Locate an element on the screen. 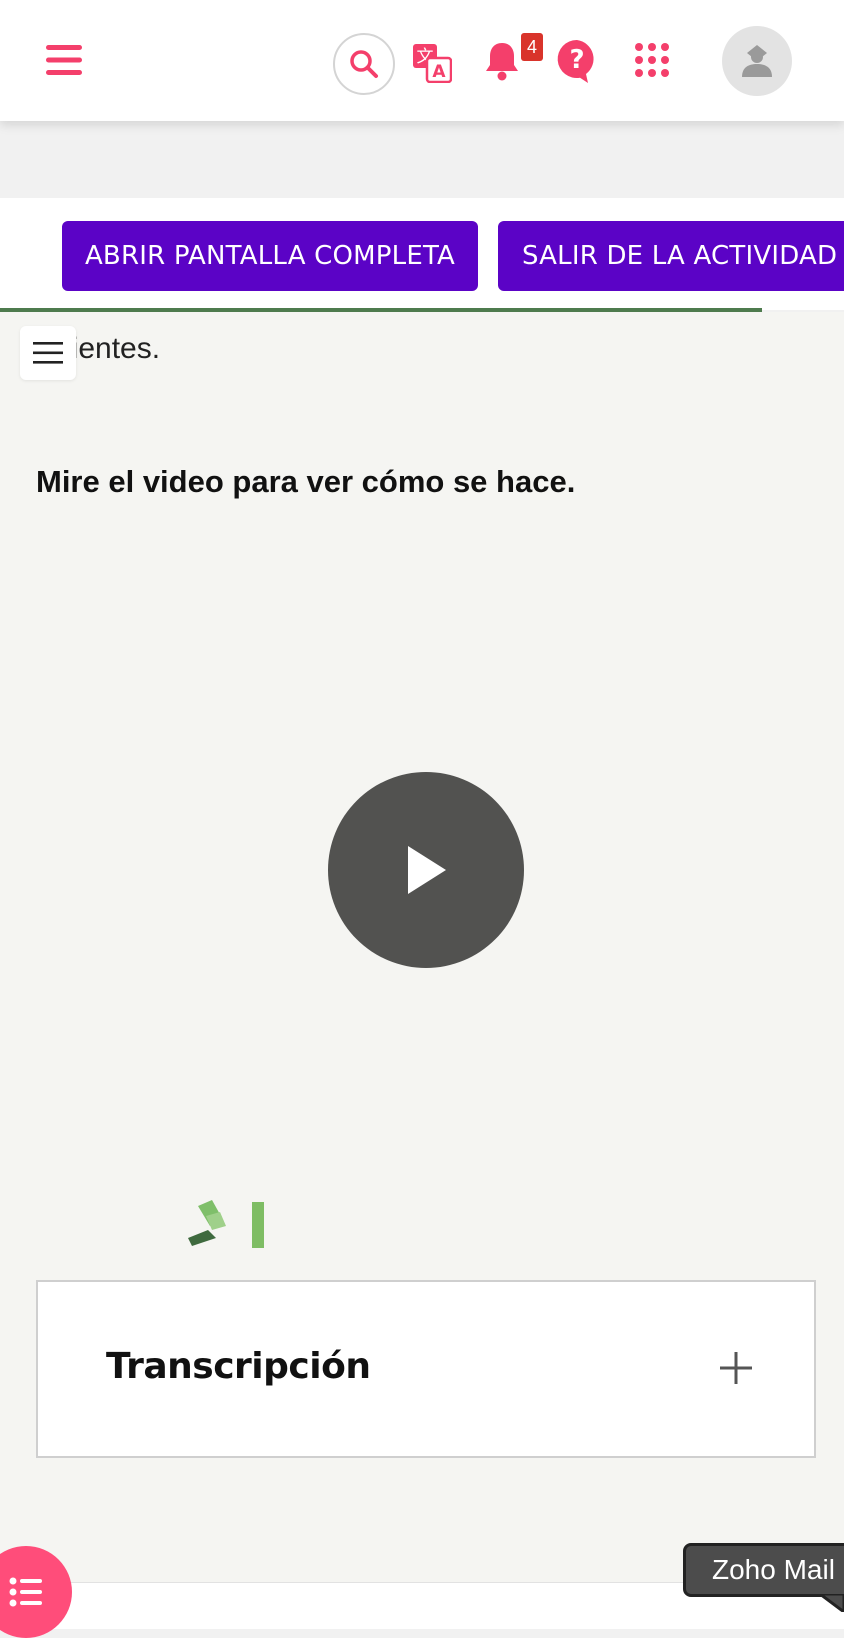  apps-grid-icon is located at coordinates (652, 60).